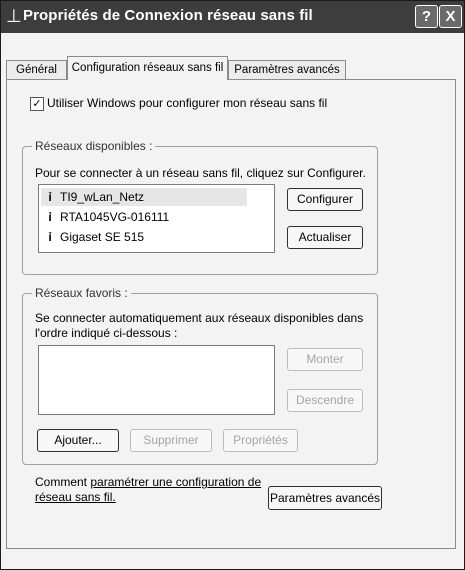 This screenshot has height=570, width=465. Describe the element at coordinates (287, 70) in the screenshot. I see `tab-advanced: Paramètres avancés` at that location.